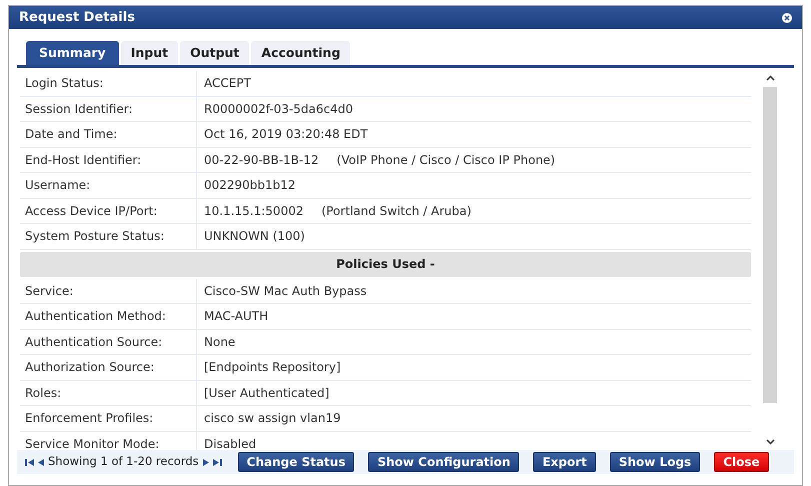  I want to click on tab: Output, so click(215, 53).